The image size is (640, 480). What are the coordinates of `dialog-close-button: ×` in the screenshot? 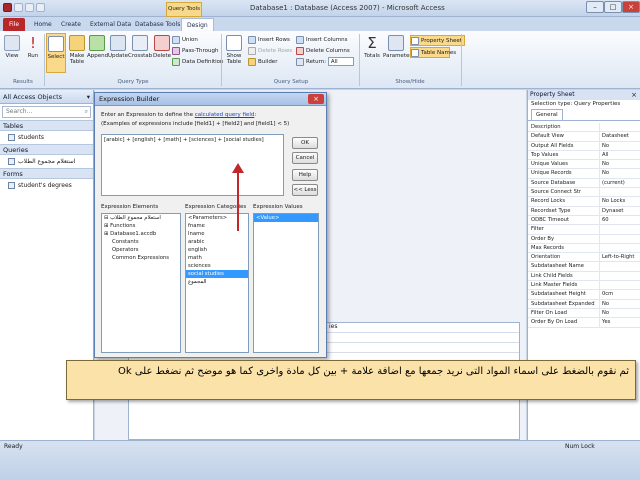 It's located at (316, 99).